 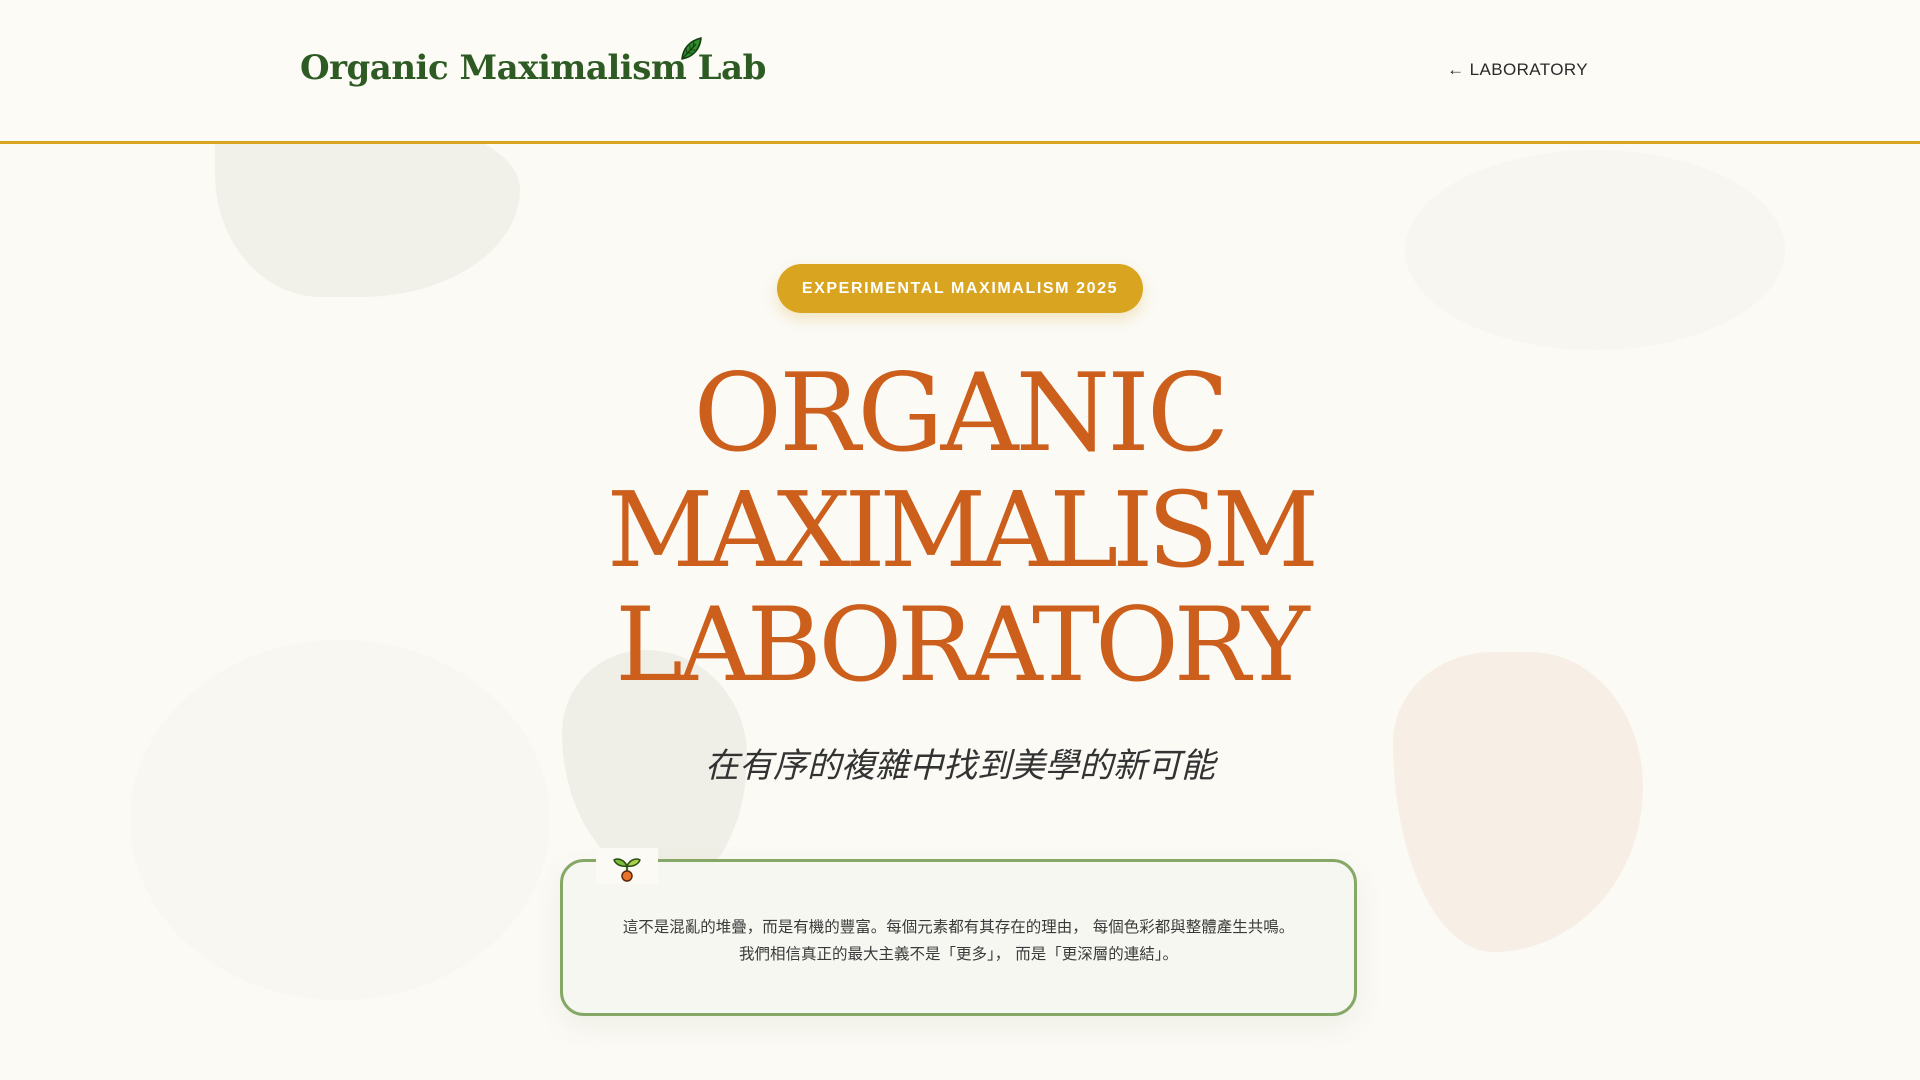 I want to click on back-to-laboratory-link: ← LABORATORY, so click(x=1517, y=70).